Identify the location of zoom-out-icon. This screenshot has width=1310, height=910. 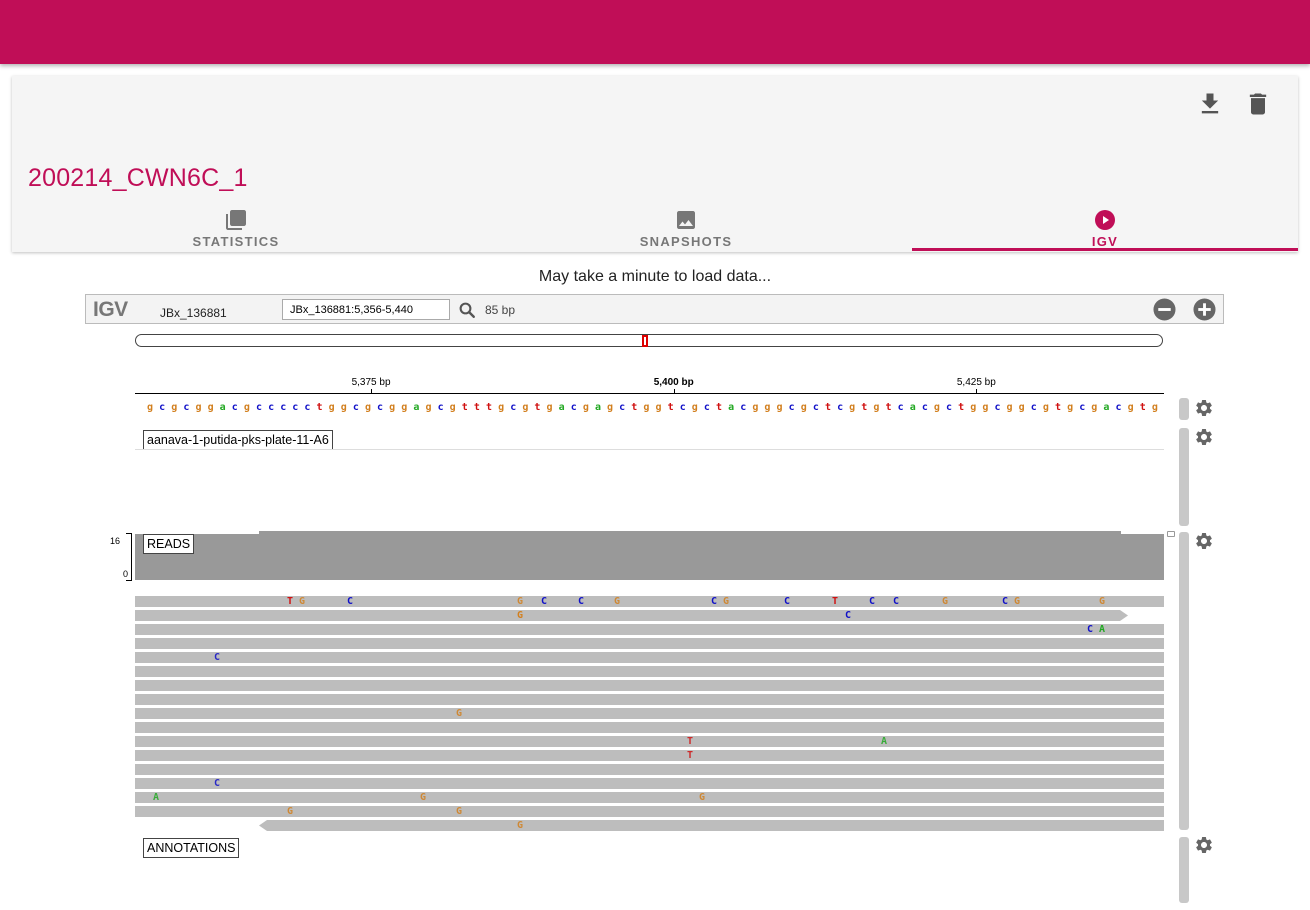
(1164, 309).